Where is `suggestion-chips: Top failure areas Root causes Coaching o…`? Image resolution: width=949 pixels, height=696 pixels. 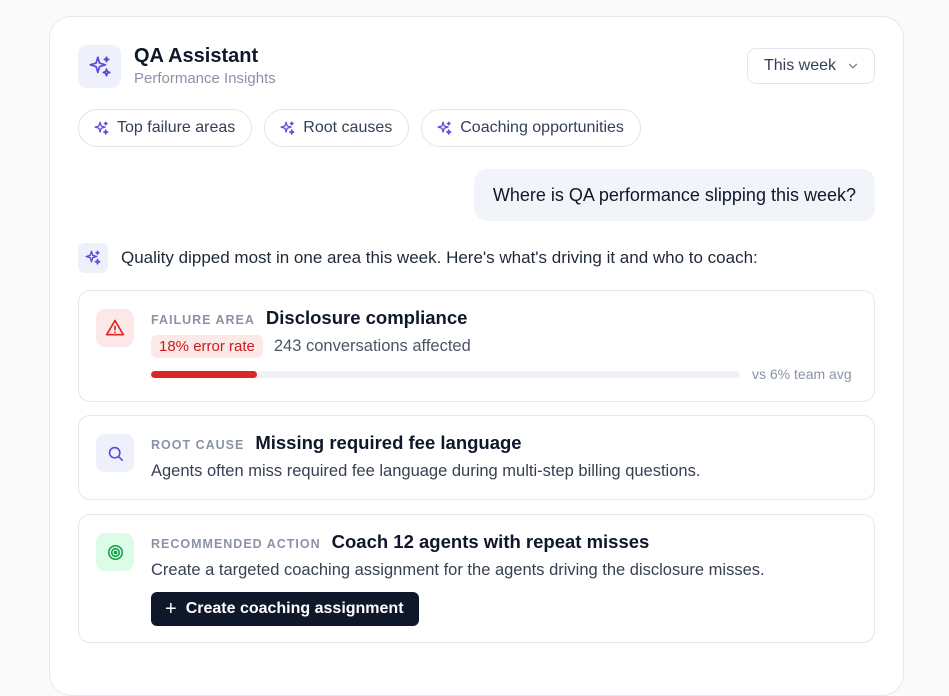 suggestion-chips: Top failure areas Root causes Coaching o… is located at coordinates (359, 128).